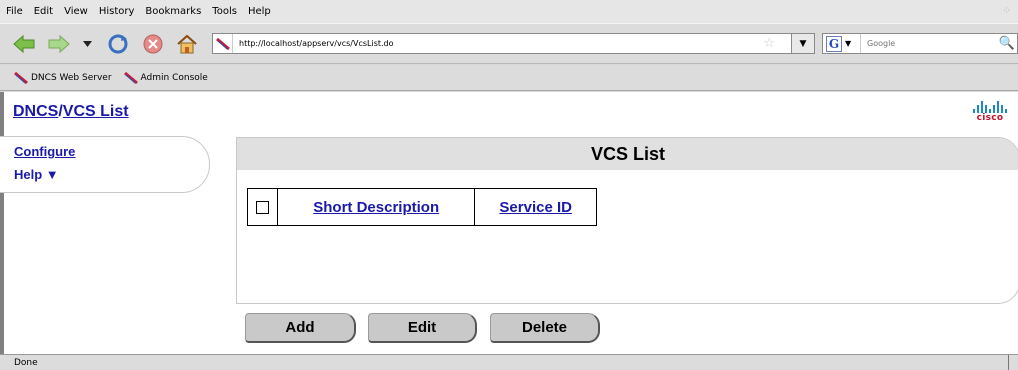 The height and width of the screenshot is (370, 1018). I want to click on home-button, so click(187, 44).